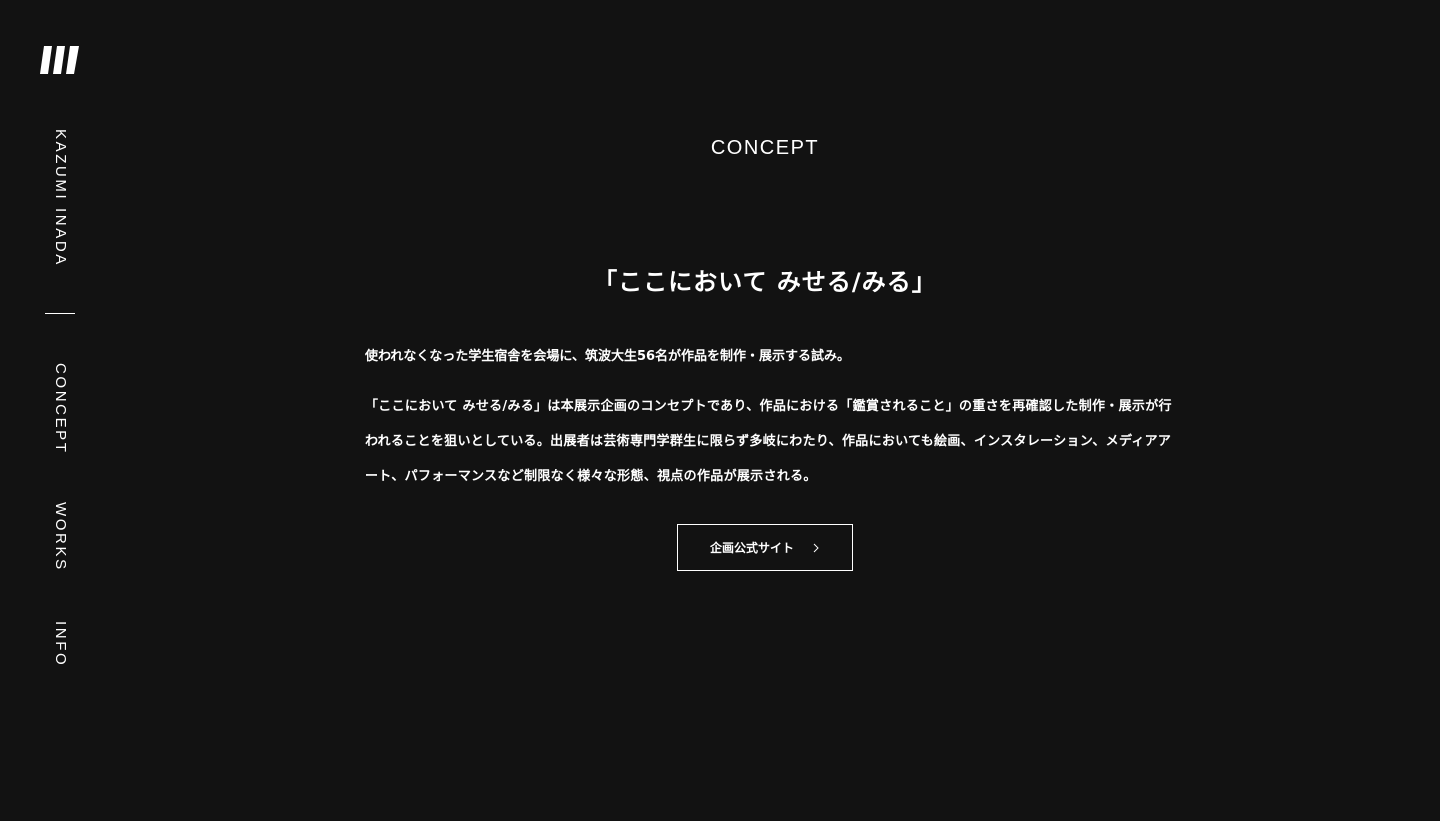 The image size is (1440, 821). I want to click on sidebar-item-info: INFO, so click(60, 644).